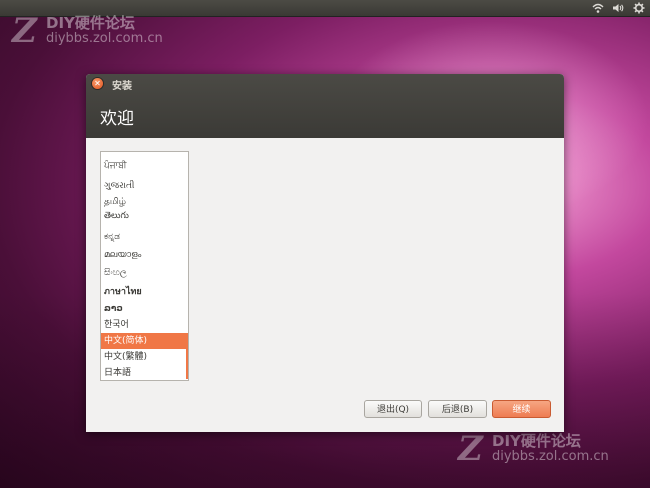  Describe the element at coordinates (144, 273) in the screenshot. I see `list-item: සිංහල` at that location.